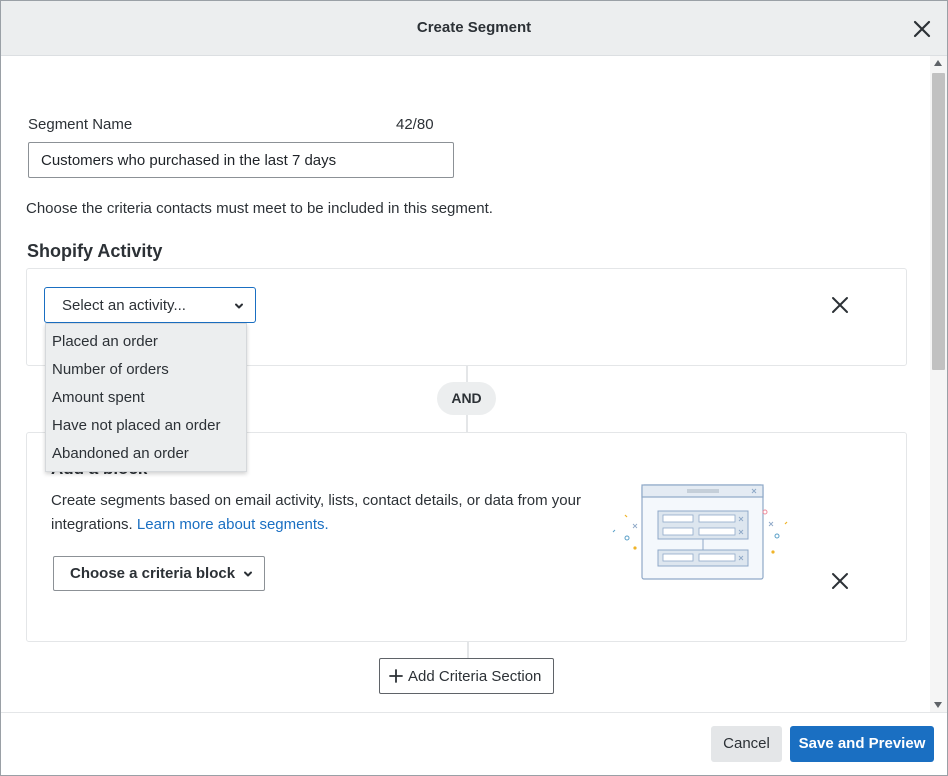 Image resolution: width=948 pixels, height=776 pixels. I want to click on choose-criteria-block-button: Choose a criteria block, so click(159, 573).